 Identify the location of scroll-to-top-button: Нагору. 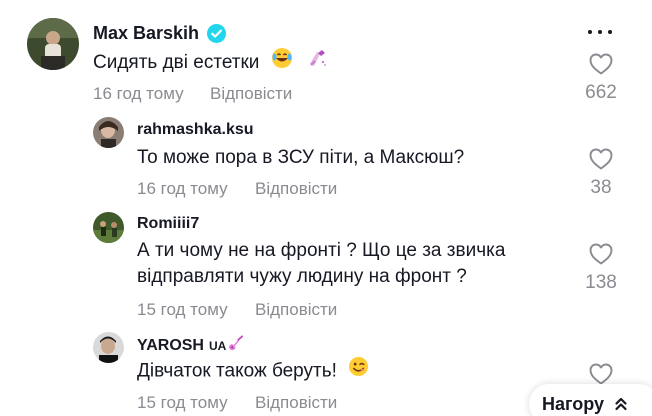
(590, 400).